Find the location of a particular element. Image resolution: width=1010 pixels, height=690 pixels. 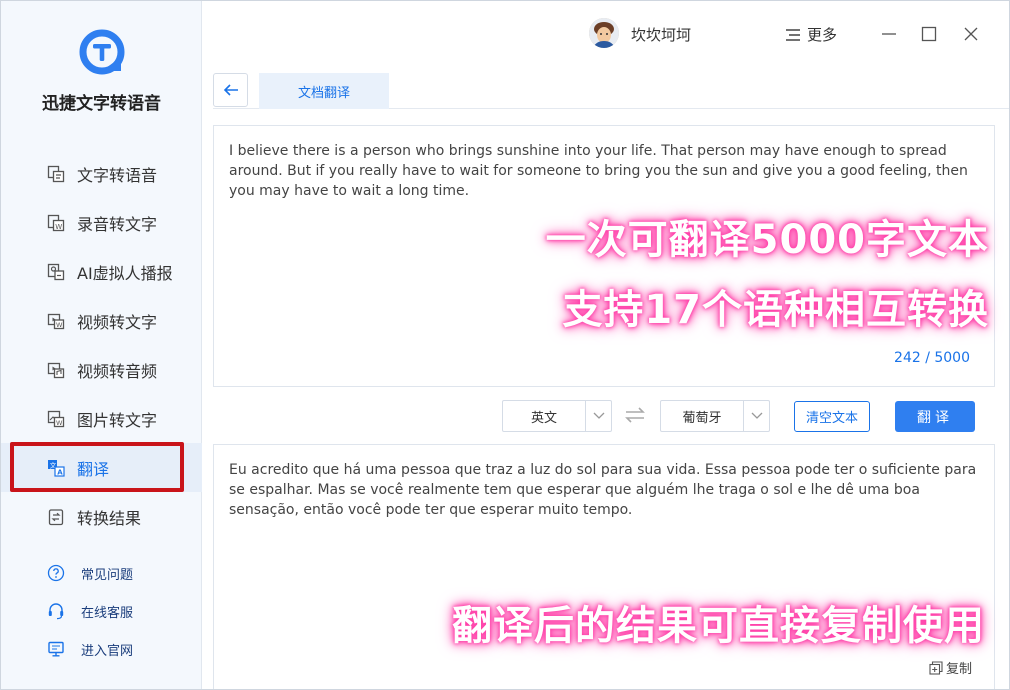

copy-button: 复制 is located at coordinates (950, 667).